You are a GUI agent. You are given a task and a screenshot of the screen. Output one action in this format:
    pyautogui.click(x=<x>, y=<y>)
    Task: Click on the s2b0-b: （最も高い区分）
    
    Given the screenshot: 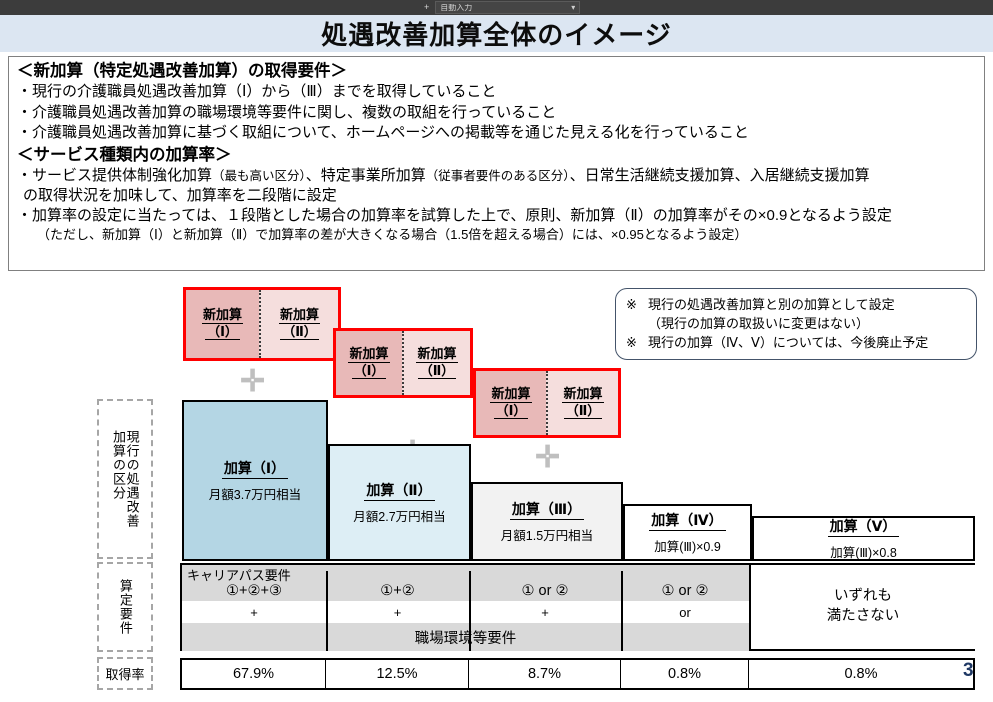 What is the action you would take?
    pyautogui.click(x=259, y=176)
    